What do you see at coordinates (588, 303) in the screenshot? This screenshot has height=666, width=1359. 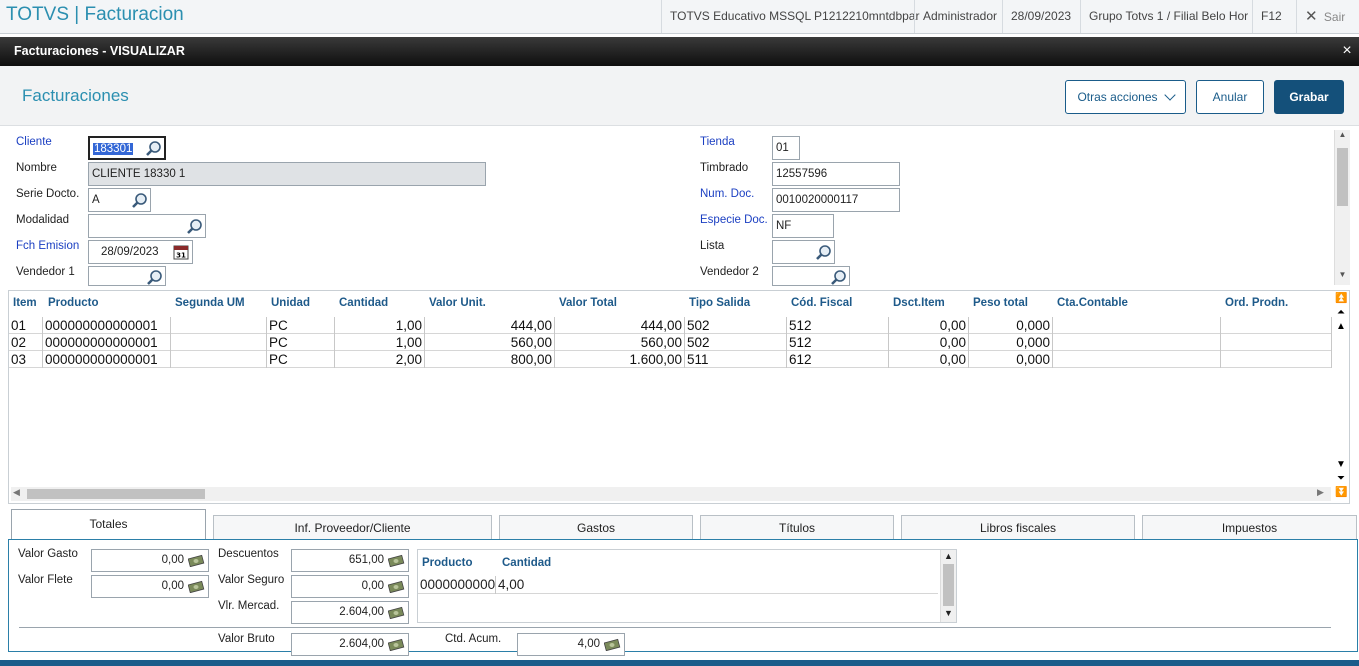 I see `column-header-valor-total: Valor Total` at bounding box center [588, 303].